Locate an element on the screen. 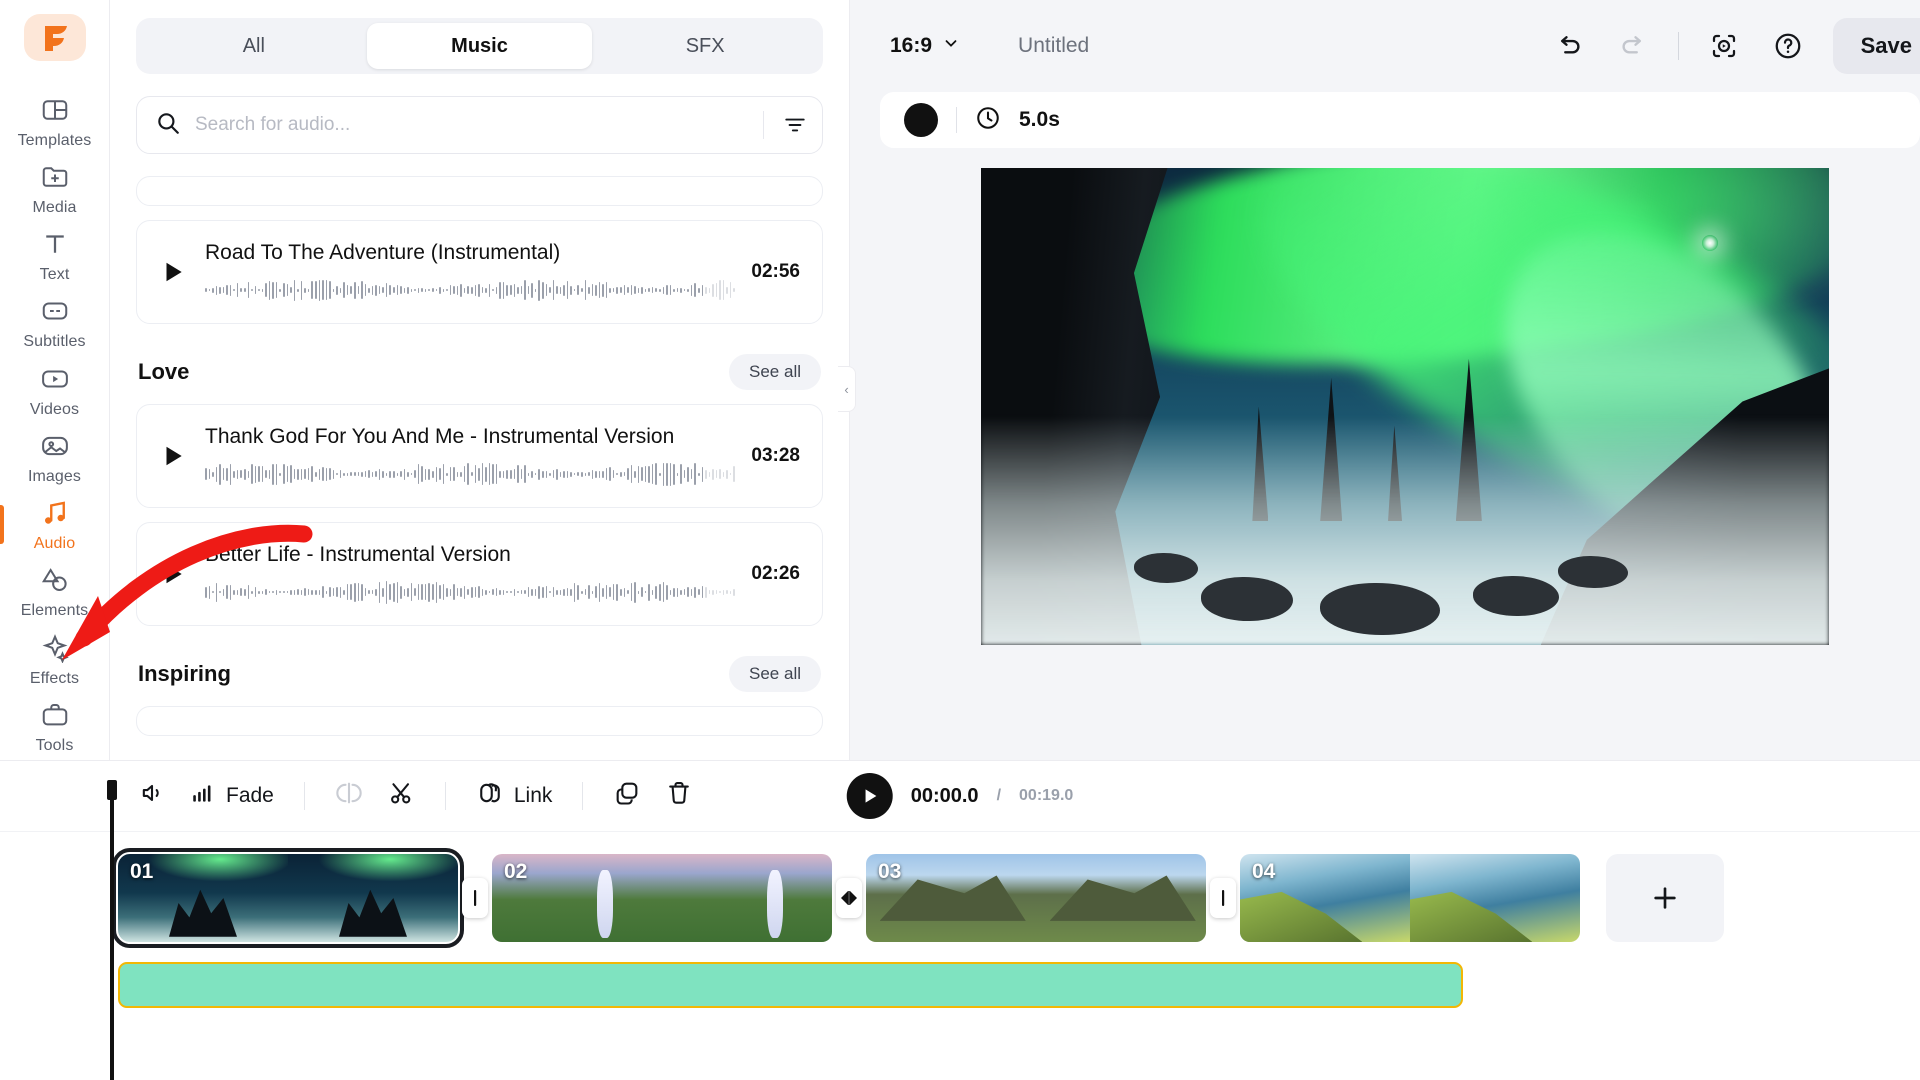  fade-button: Fade is located at coordinates (232, 796).